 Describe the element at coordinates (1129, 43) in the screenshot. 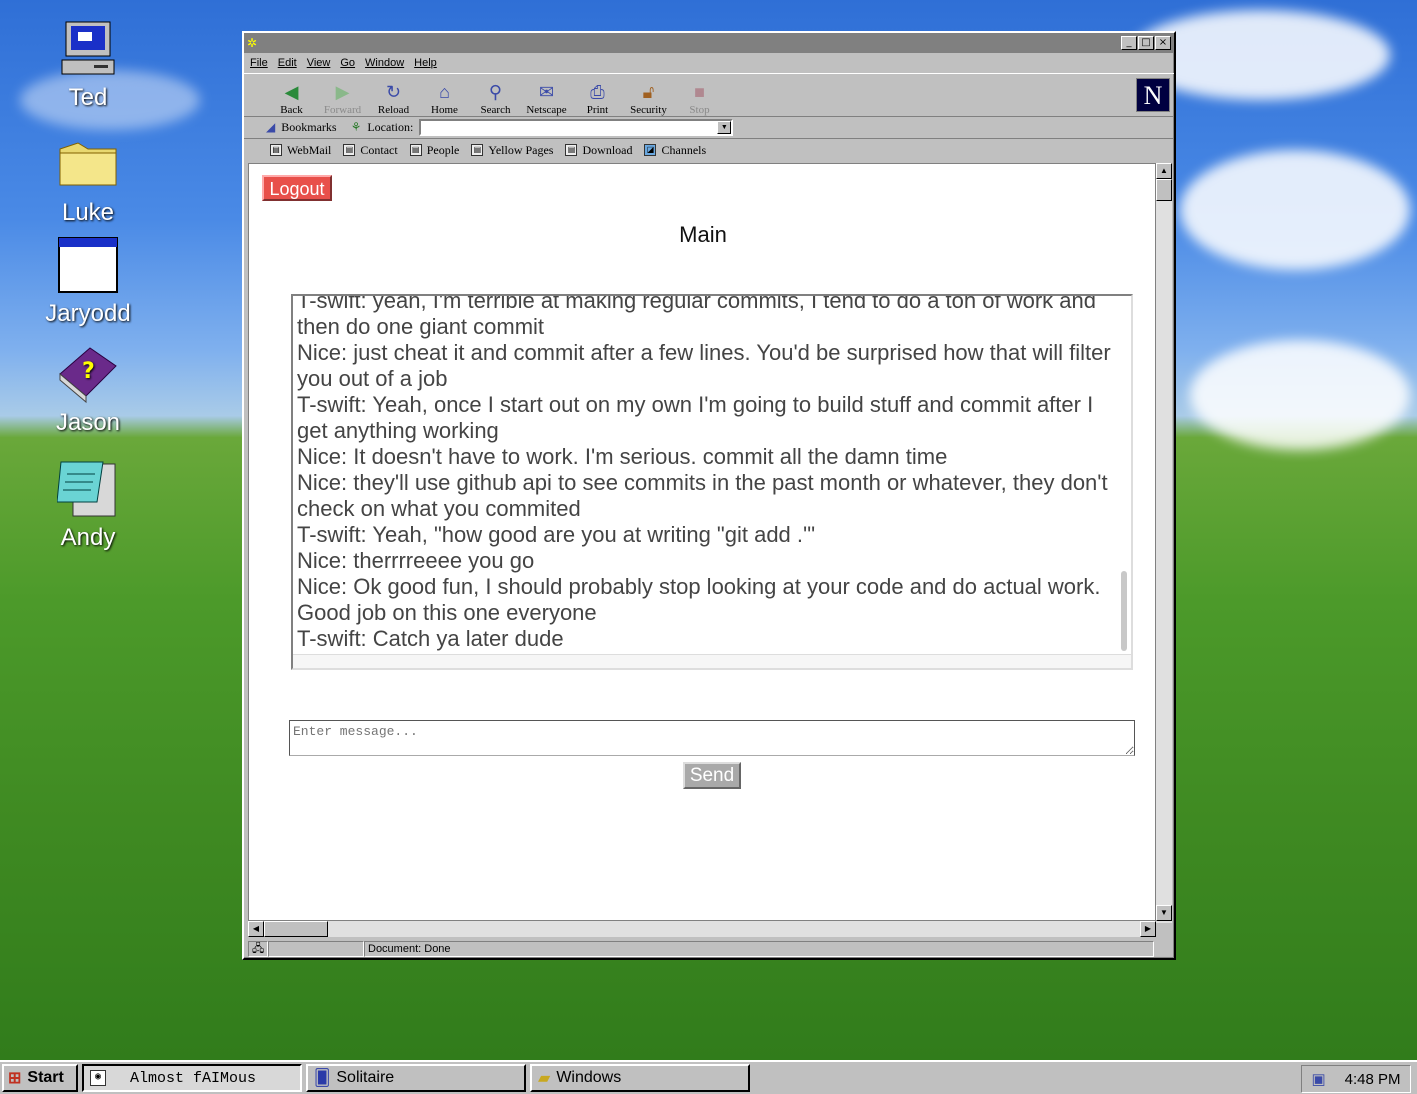

I see `minimize-button: _` at that location.